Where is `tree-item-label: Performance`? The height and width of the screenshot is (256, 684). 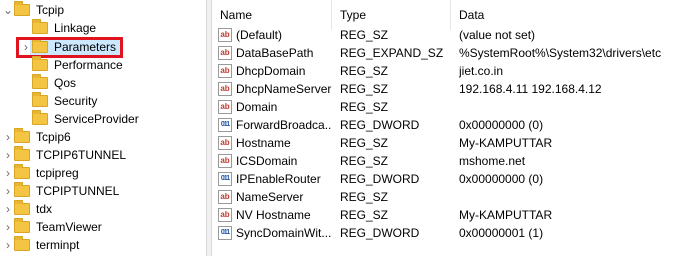
tree-item-label: Performance is located at coordinates (88, 65).